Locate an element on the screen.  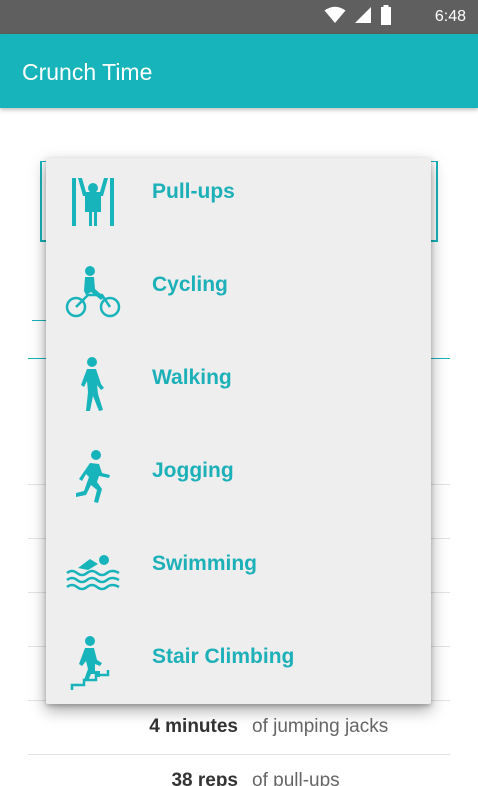
dropdown-item-cycling: Cycling is located at coordinates (238, 297).